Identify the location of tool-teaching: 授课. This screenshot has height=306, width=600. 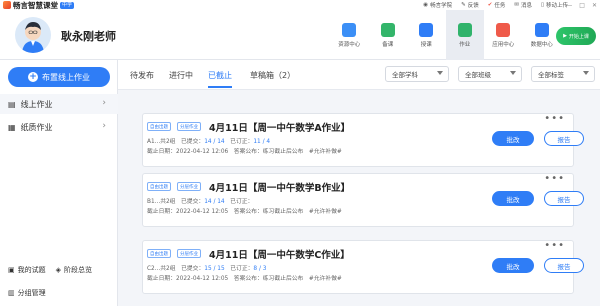
(426, 35).